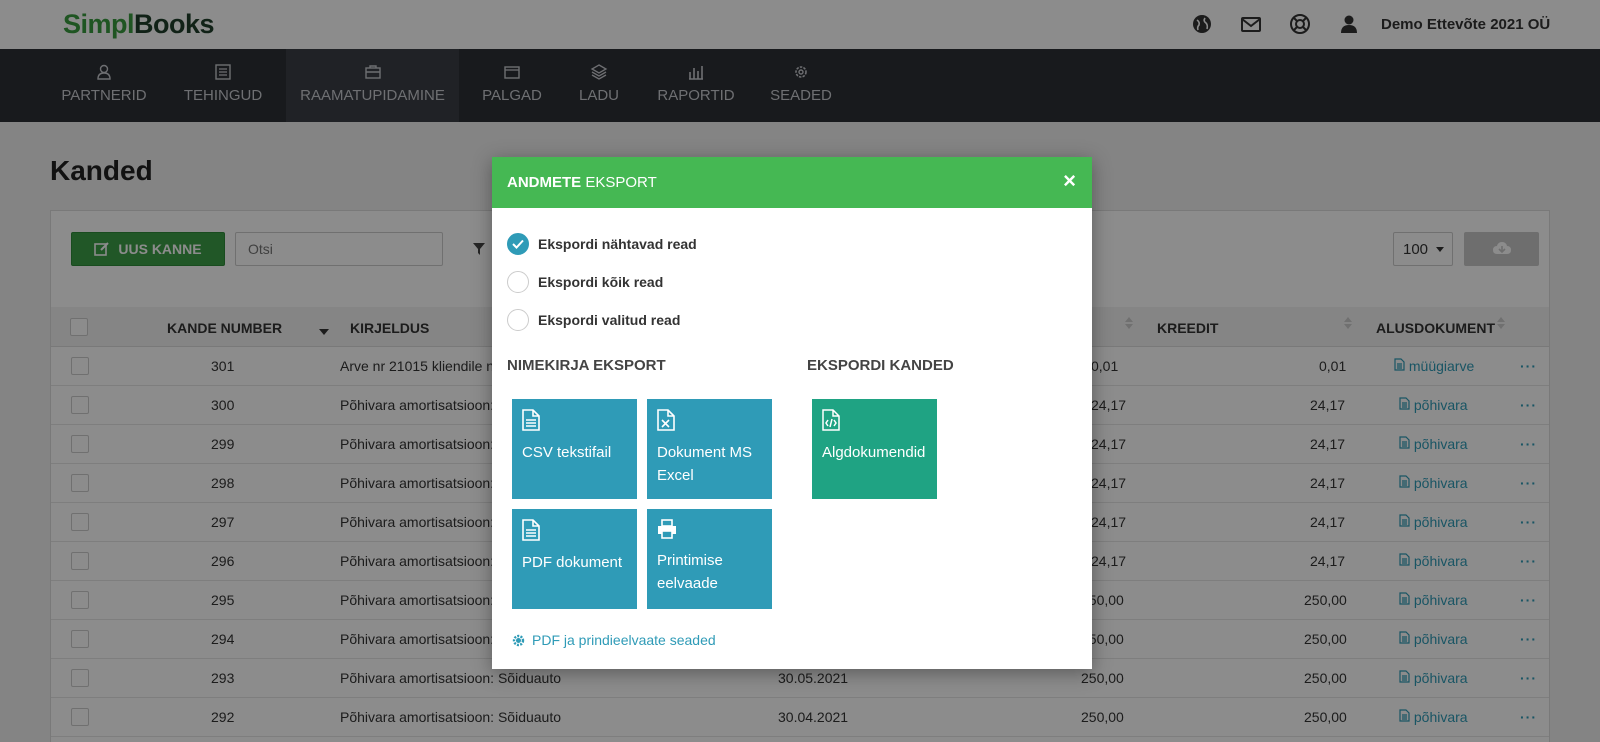 Image resolution: width=1600 pixels, height=742 pixels. I want to click on option-label: Ekspordi nähtavad read, so click(617, 244).